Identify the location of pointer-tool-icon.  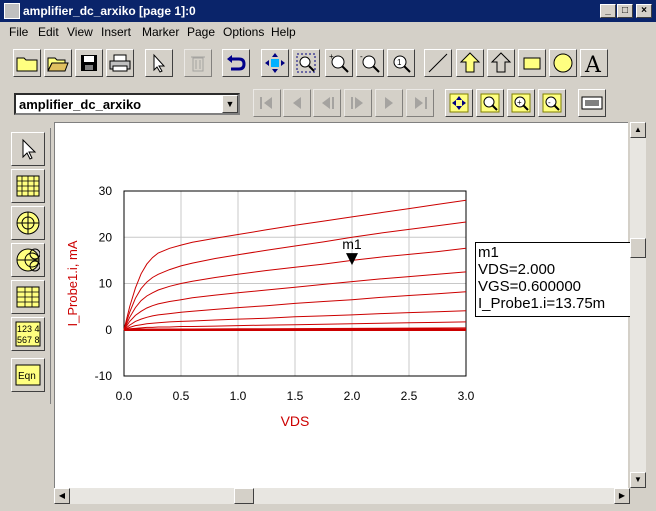
(159, 63).